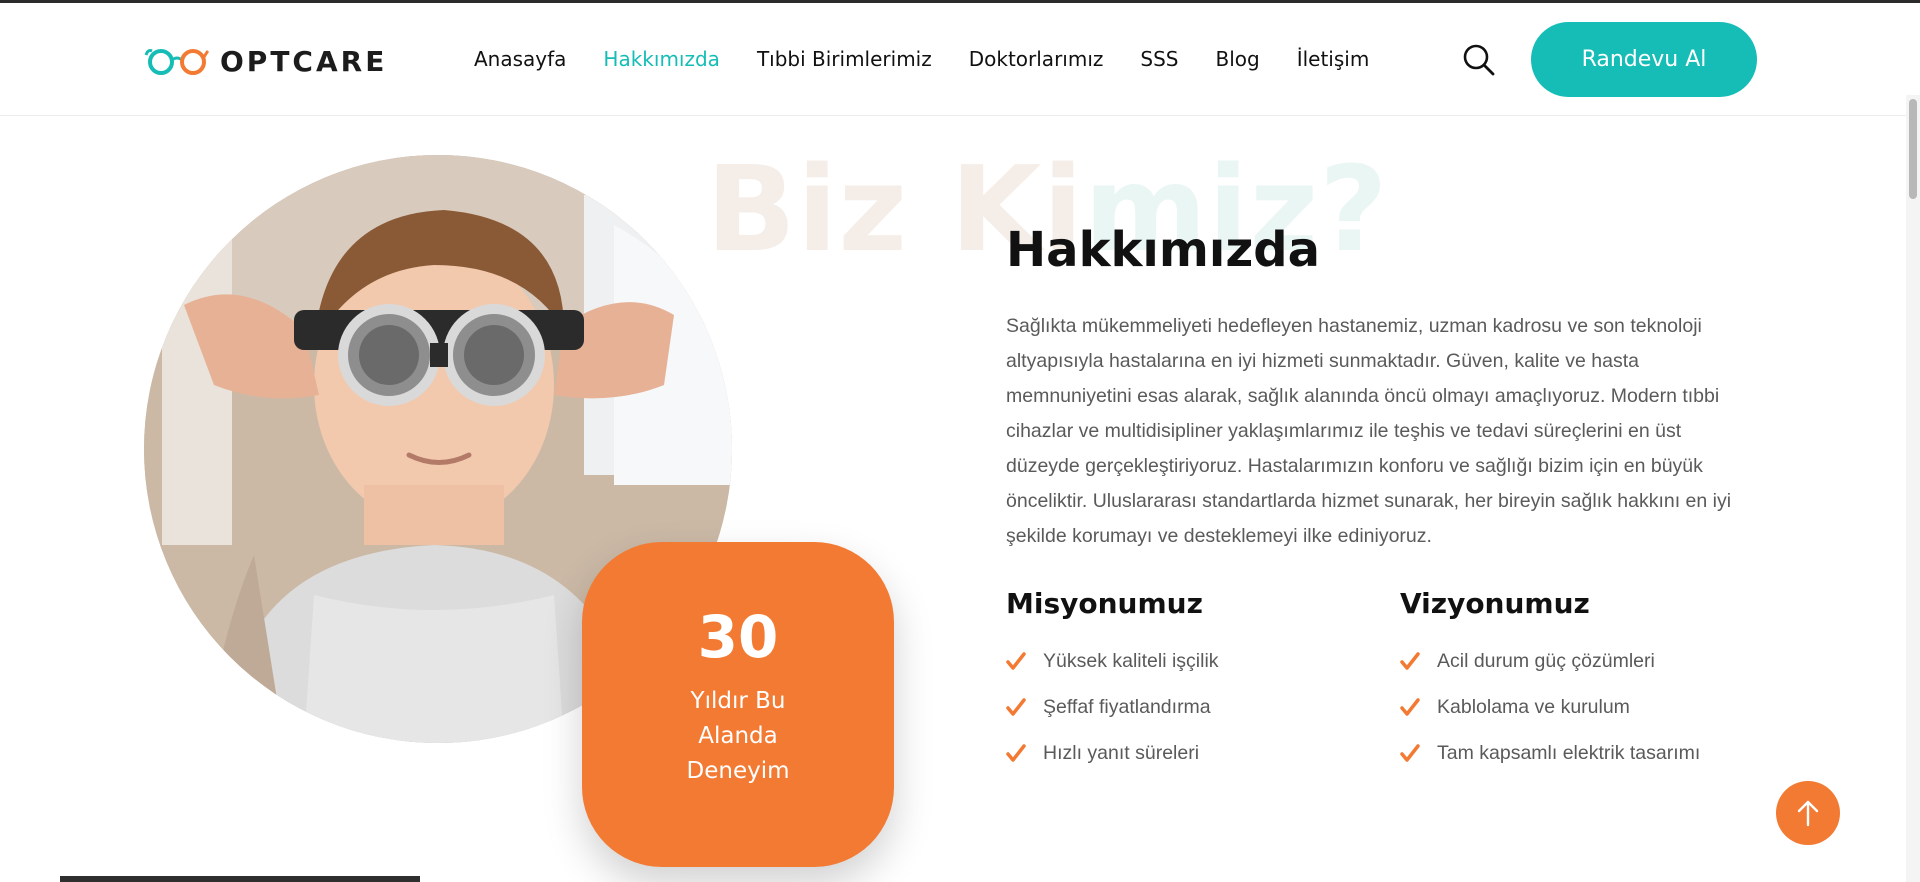 This screenshot has width=1920, height=882. Describe the element at coordinates (1644, 59) in the screenshot. I see `appointment-button: Randevu Al` at that location.